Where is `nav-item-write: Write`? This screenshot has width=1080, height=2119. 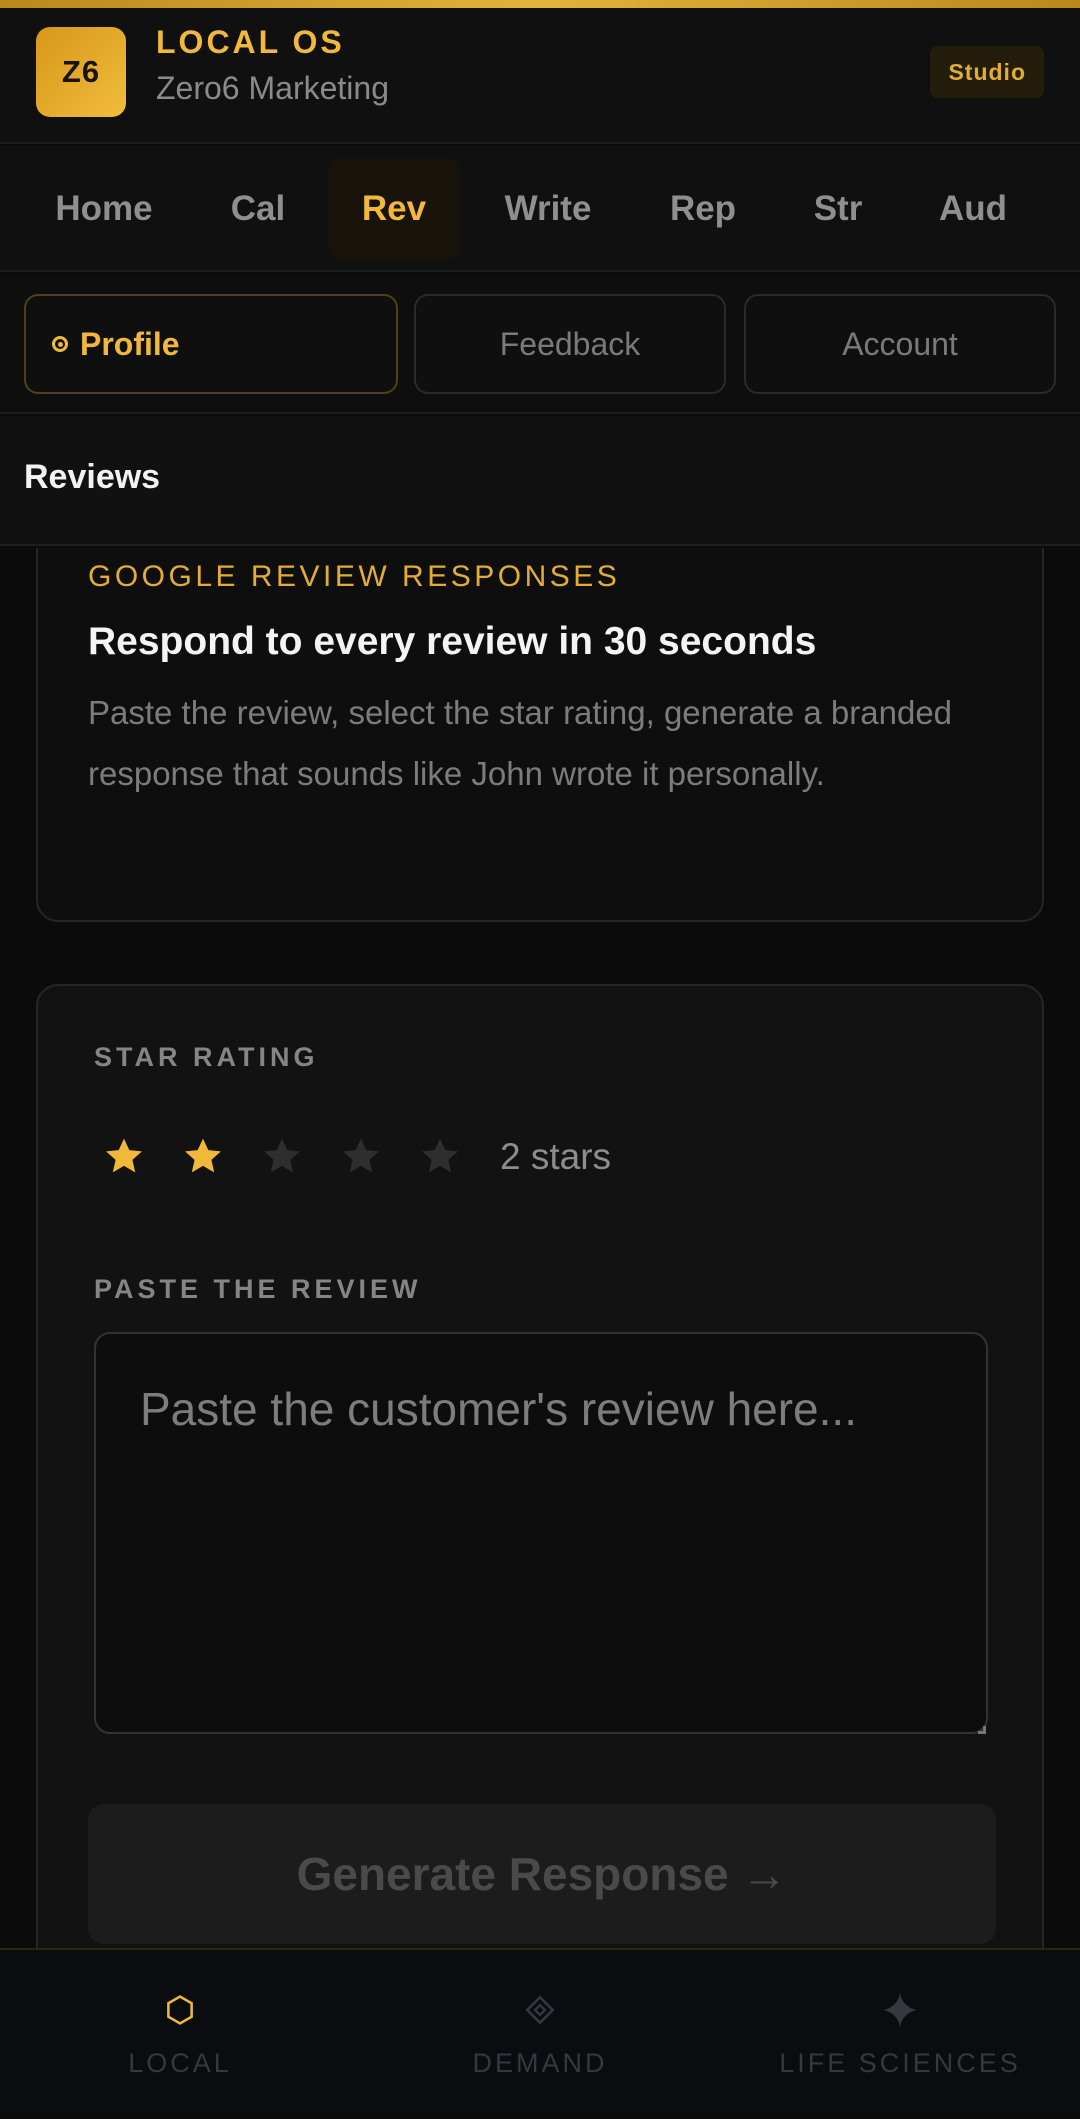 nav-item-write: Write is located at coordinates (548, 209).